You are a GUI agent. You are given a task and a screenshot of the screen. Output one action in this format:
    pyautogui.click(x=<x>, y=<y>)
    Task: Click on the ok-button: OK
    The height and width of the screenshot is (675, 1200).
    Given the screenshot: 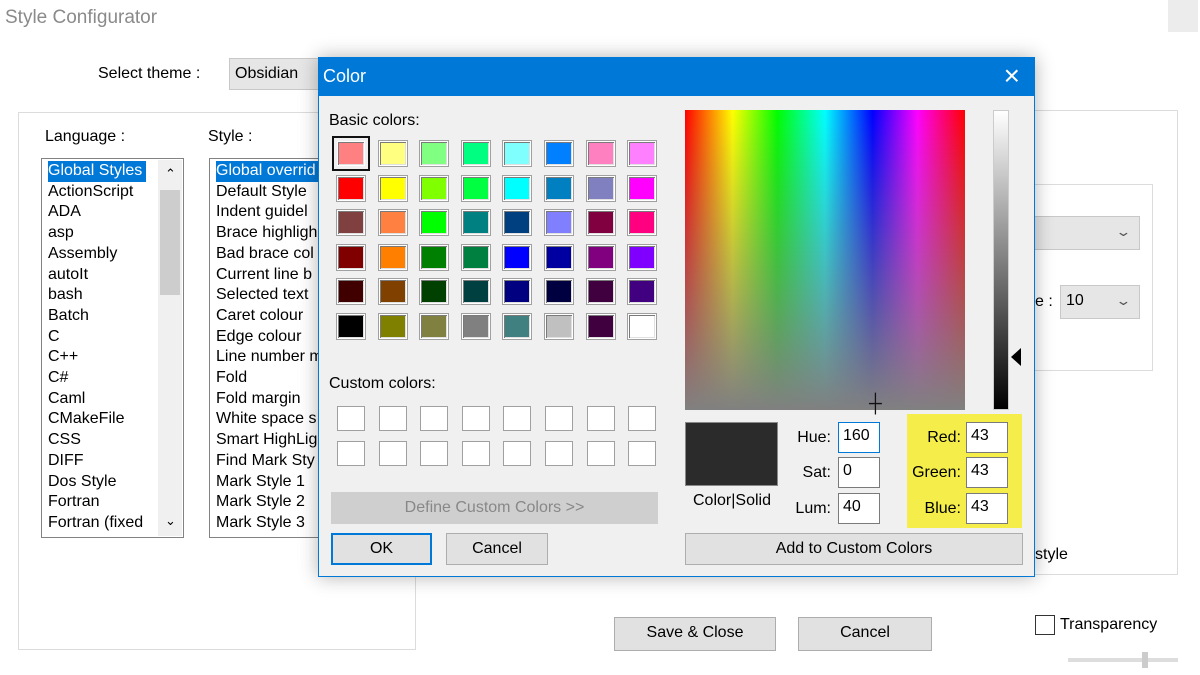 What is the action you would take?
    pyautogui.click(x=381, y=549)
    